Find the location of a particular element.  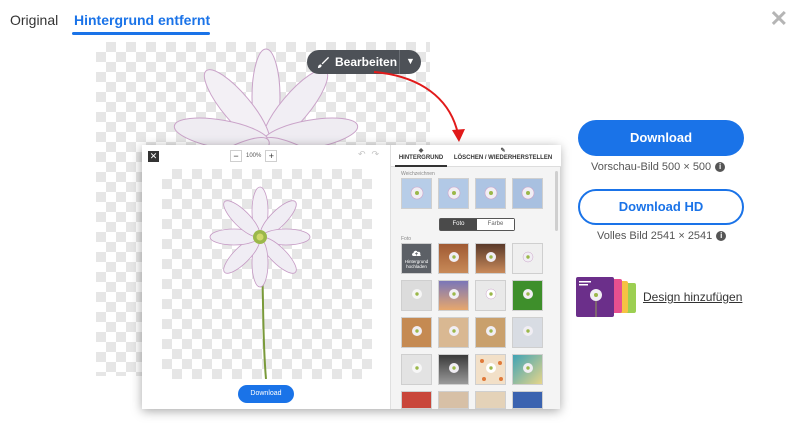

active-tab-indicator is located at coordinates (141, 33).